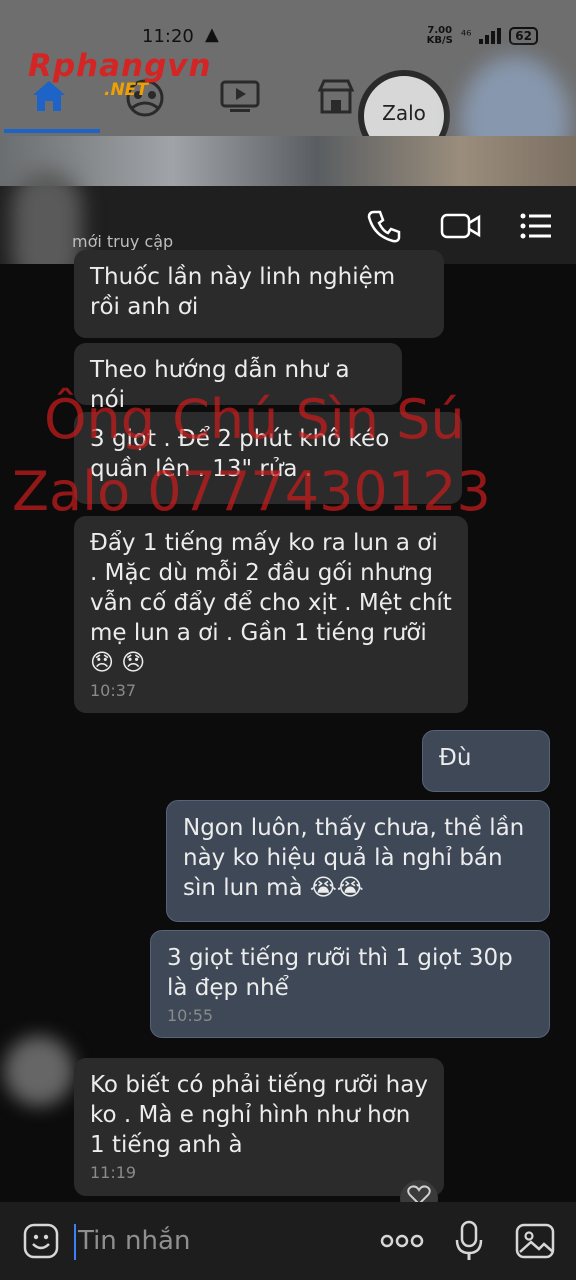 Image resolution: width=576 pixels, height=1280 pixels. Describe the element at coordinates (469, 1241) in the screenshot. I see `microphone-icon` at that location.